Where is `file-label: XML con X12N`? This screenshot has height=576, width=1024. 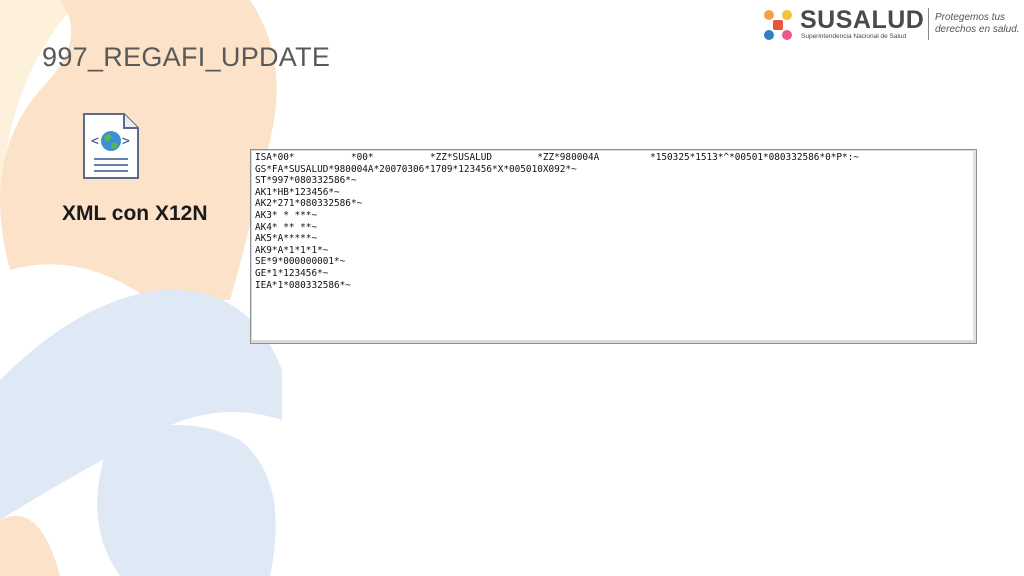
file-label: XML con X12N is located at coordinates (135, 213).